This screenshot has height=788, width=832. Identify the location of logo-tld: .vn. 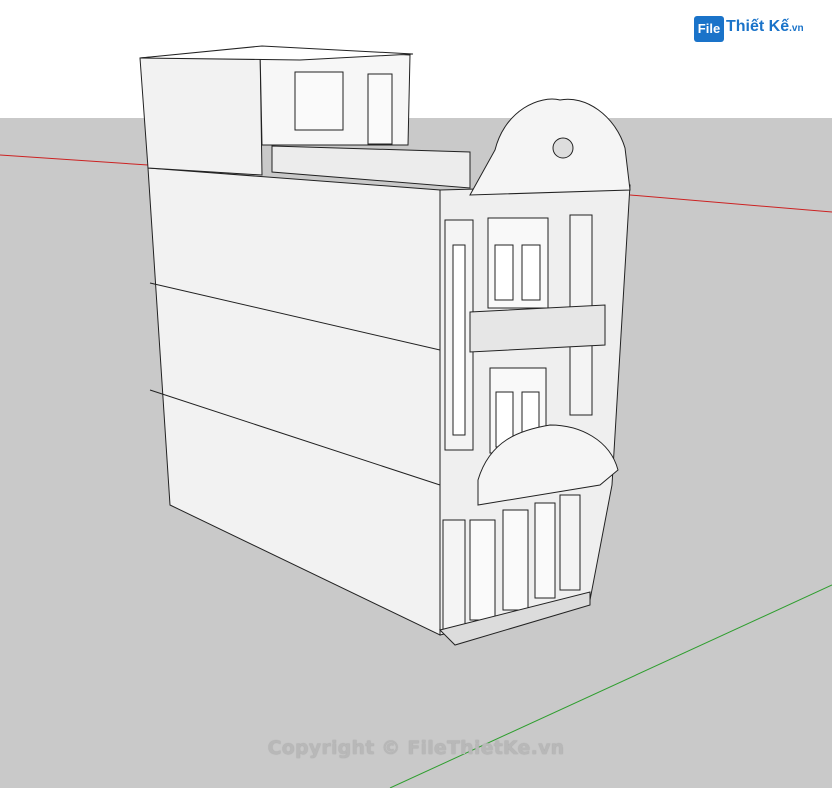
(796, 28).